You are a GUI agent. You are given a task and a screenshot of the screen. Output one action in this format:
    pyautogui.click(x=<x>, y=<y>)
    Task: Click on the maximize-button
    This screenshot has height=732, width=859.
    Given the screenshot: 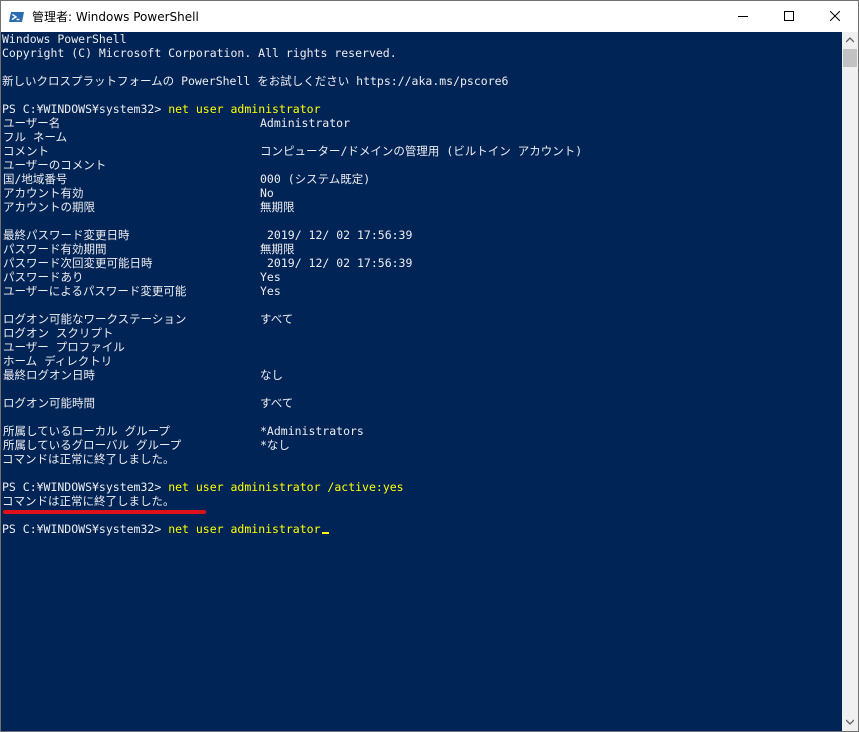 What is the action you would take?
    pyautogui.click(x=789, y=16)
    